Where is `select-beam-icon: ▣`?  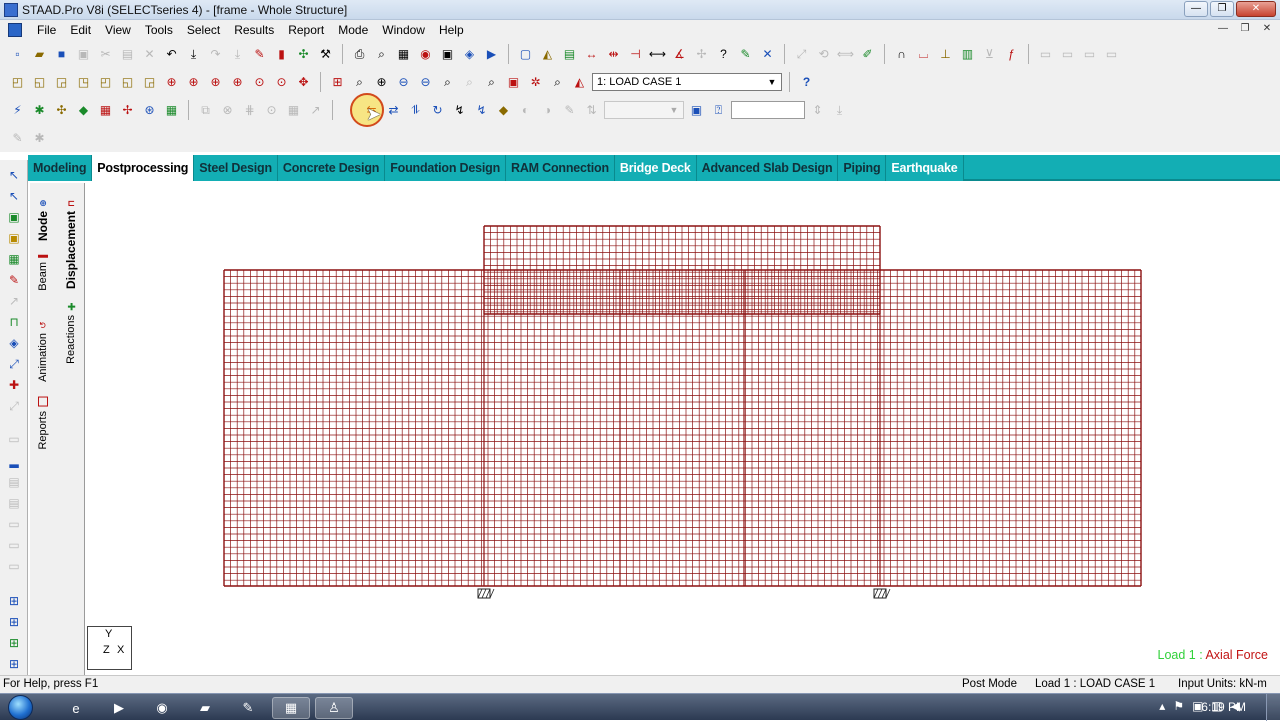 select-beam-icon: ▣ is located at coordinates (14, 217).